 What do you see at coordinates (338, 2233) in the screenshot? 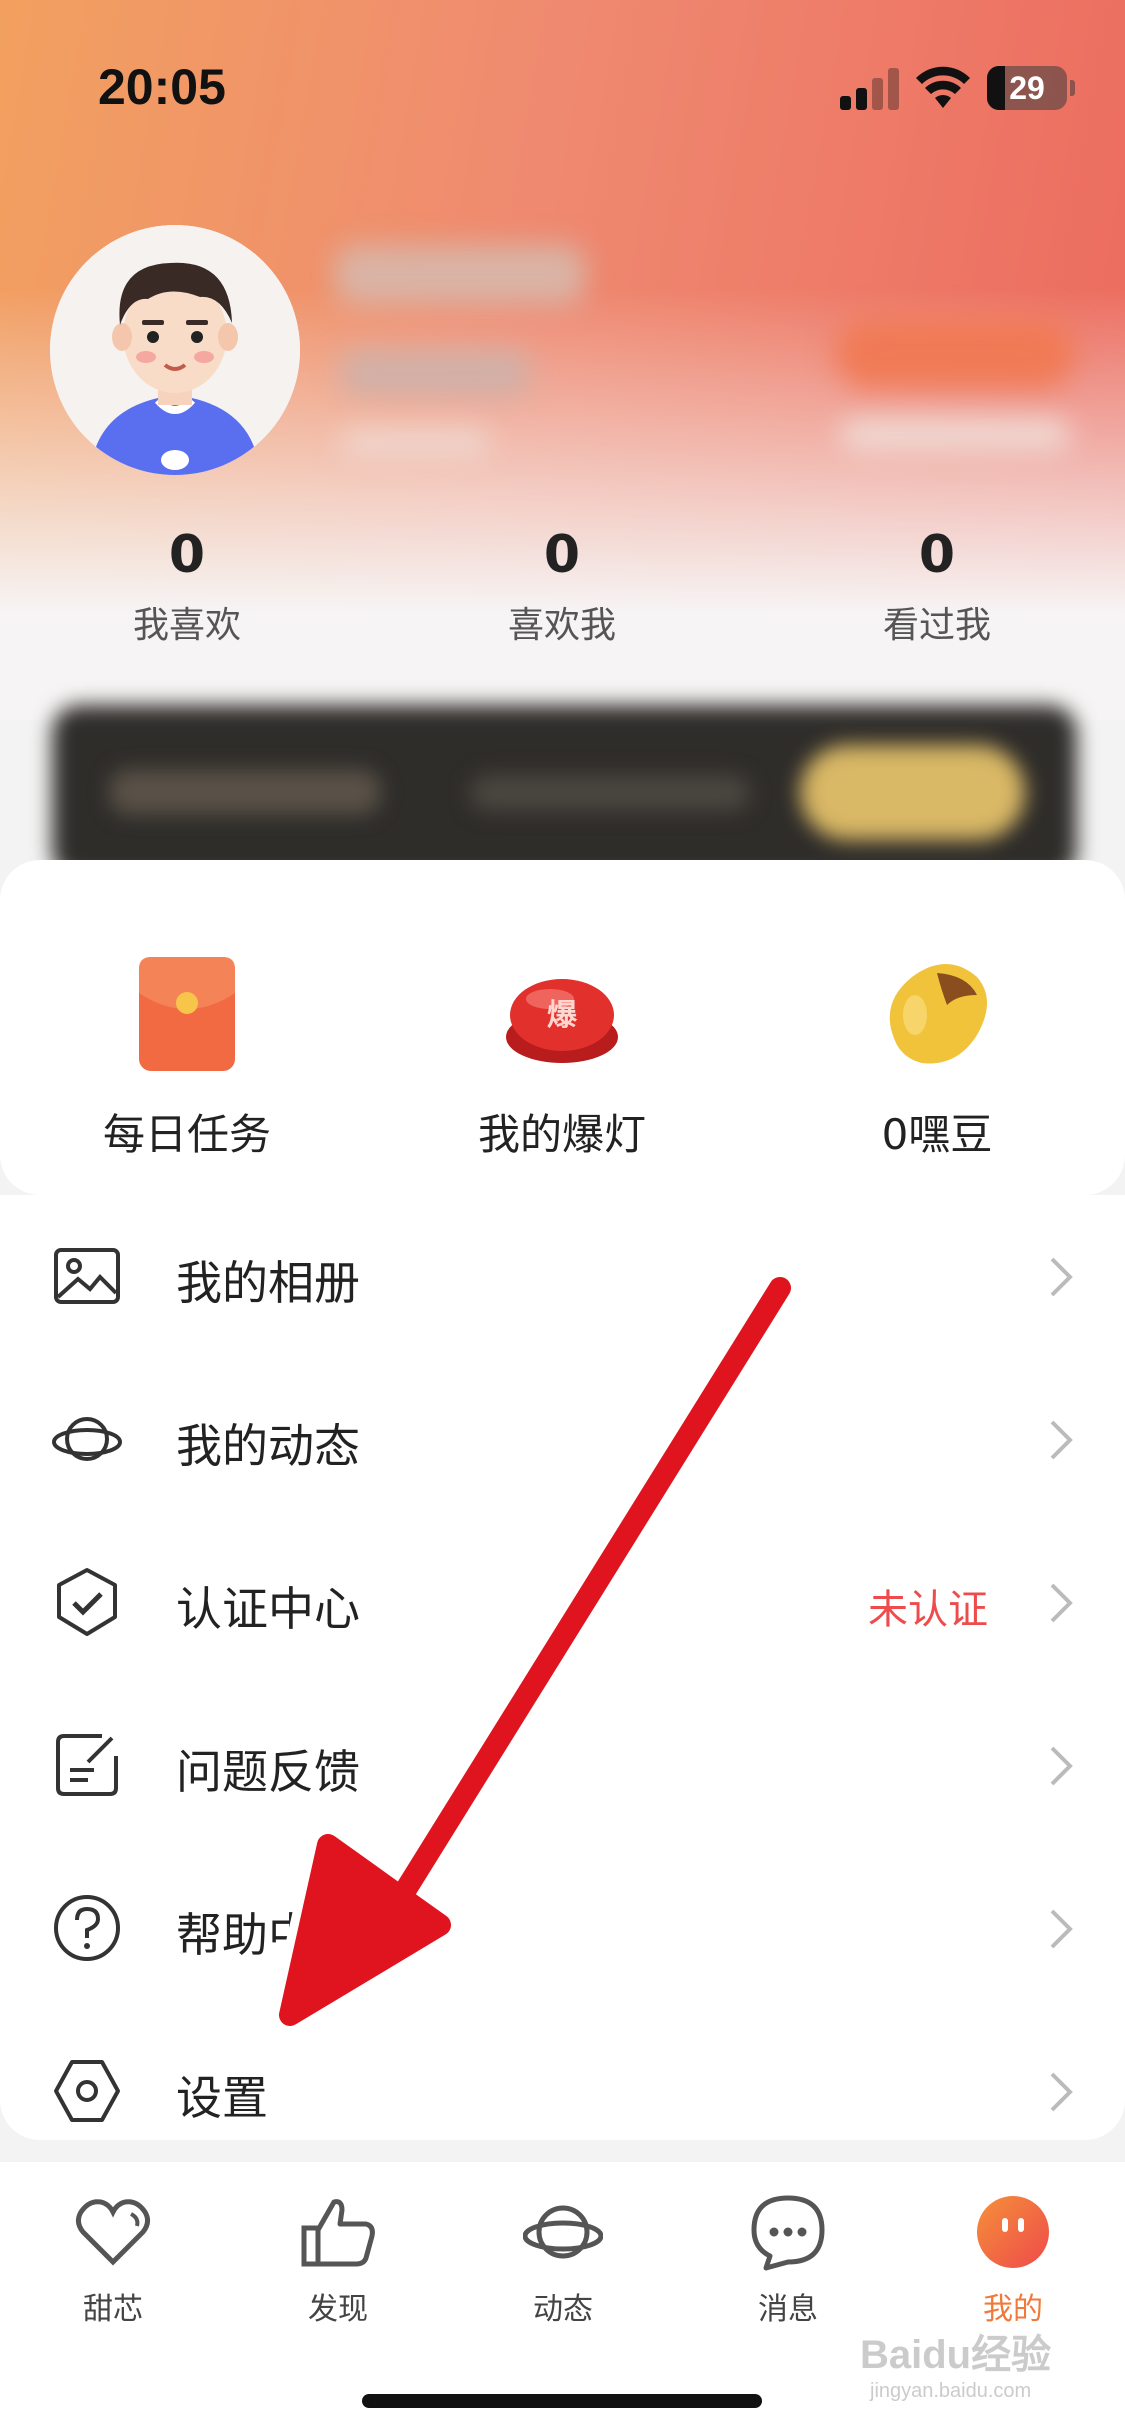
I see `thumbs-up-icon` at bounding box center [338, 2233].